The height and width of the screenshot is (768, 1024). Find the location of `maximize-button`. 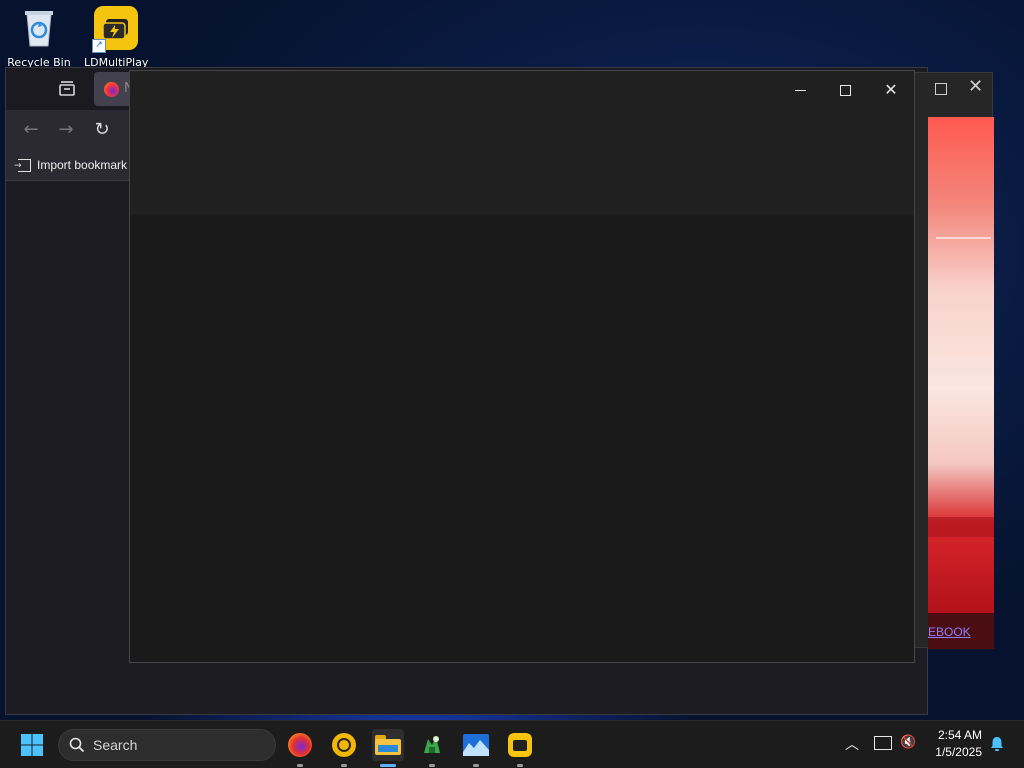

maximize-button is located at coordinates (845, 90).